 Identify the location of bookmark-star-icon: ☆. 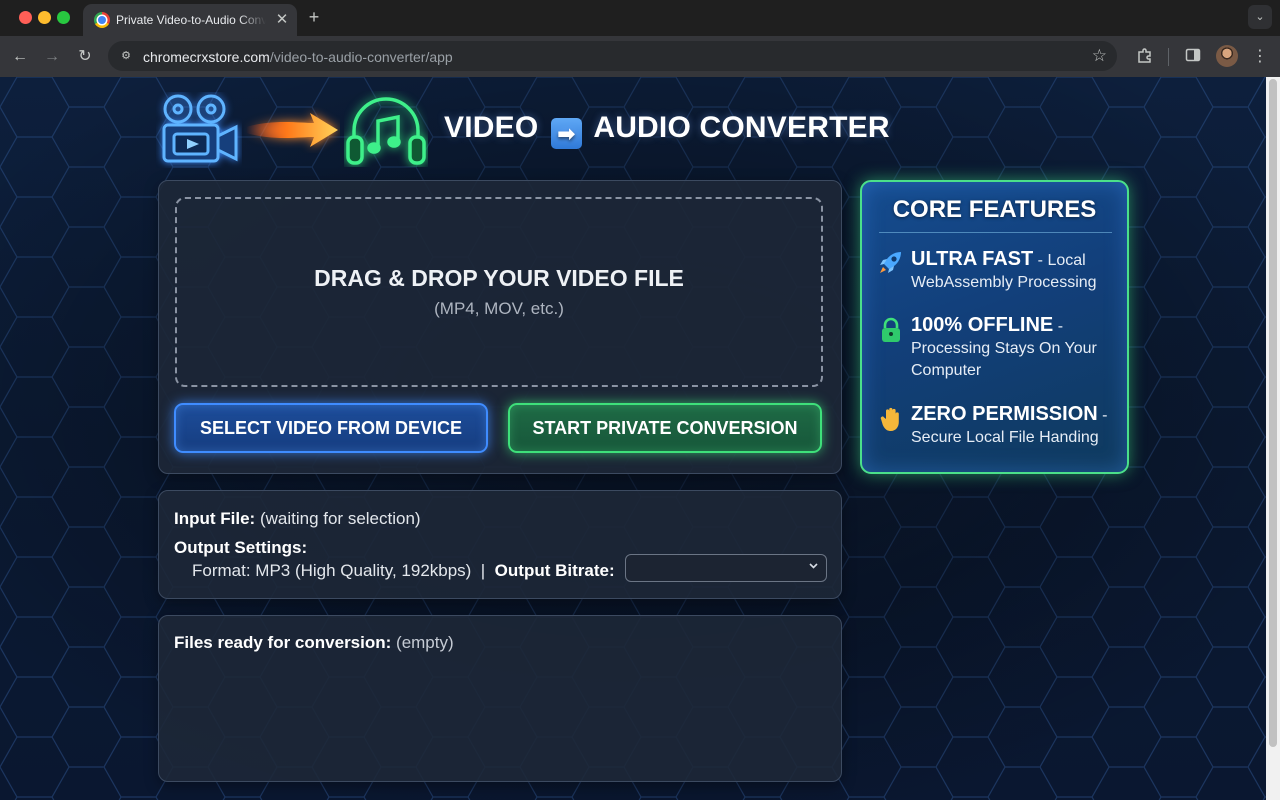
(1099, 56).